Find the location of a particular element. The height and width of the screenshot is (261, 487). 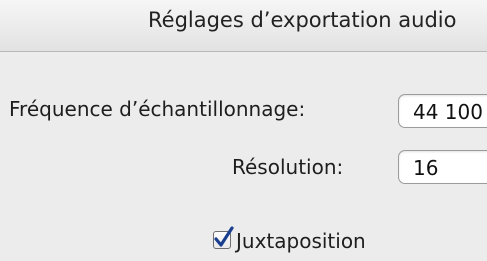

sample-rate-value: 44 100 is located at coordinates (448, 112).